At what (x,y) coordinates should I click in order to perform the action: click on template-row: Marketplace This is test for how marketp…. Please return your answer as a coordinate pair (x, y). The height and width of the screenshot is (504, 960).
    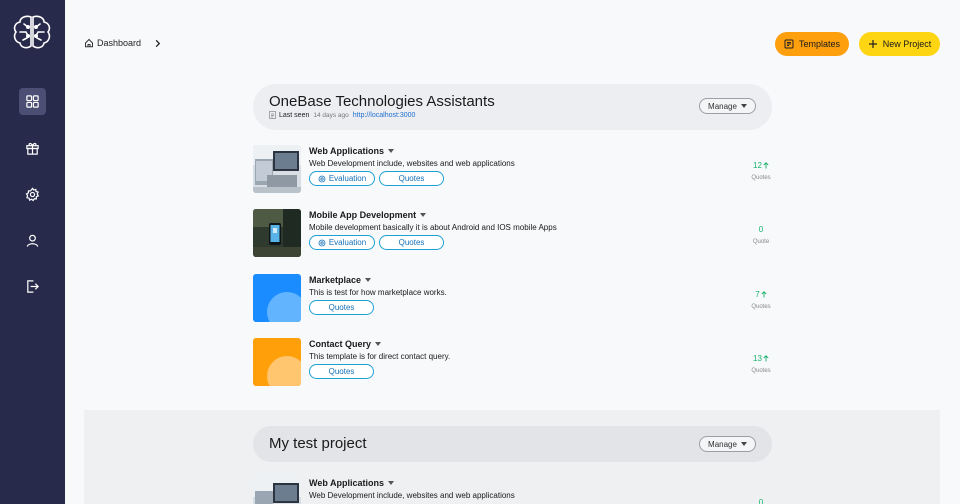
    Looking at the image, I should click on (512, 299).